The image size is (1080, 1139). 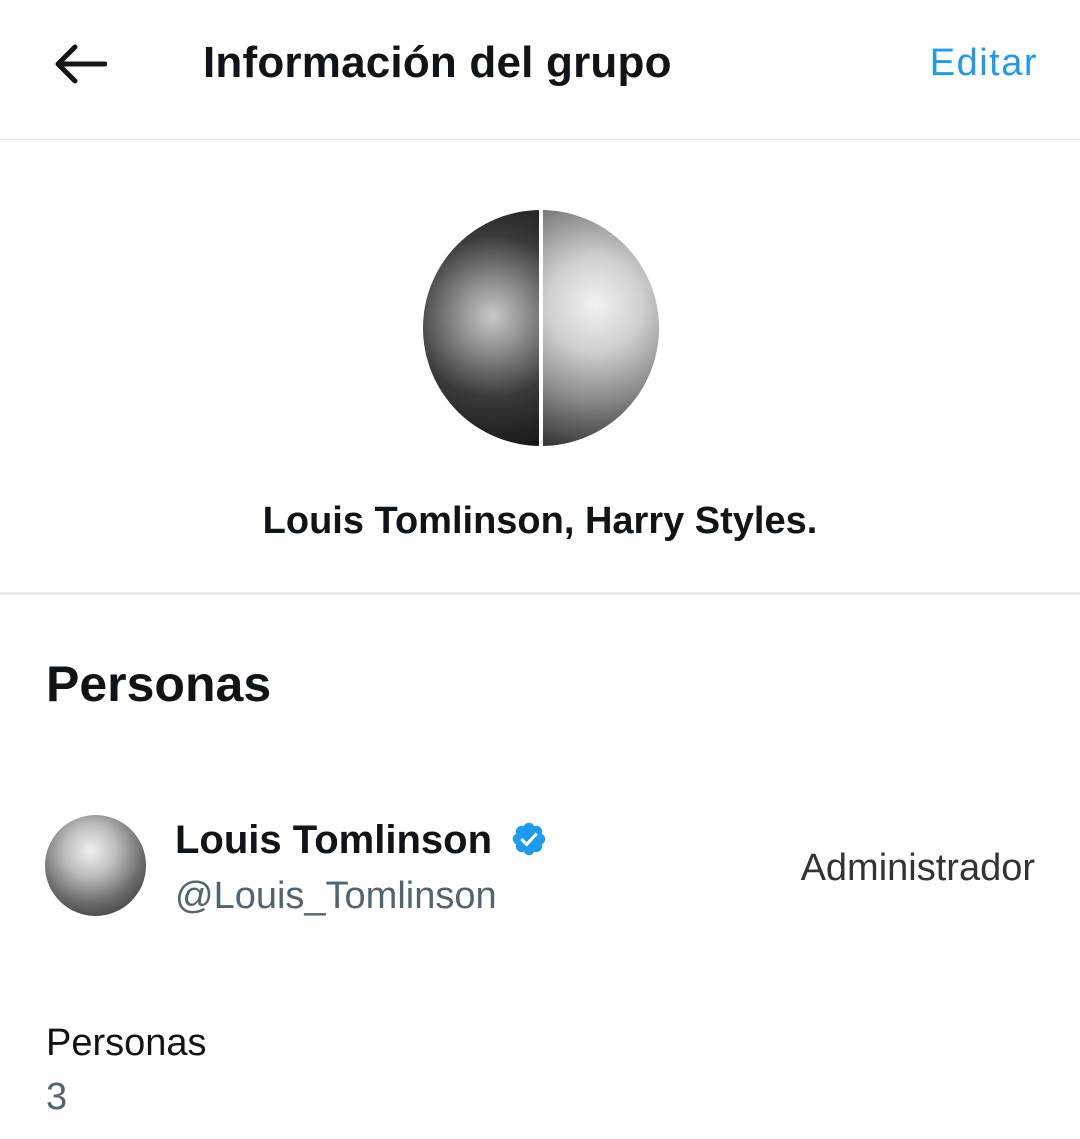 I want to click on verified-badge-icon, so click(x=529, y=839).